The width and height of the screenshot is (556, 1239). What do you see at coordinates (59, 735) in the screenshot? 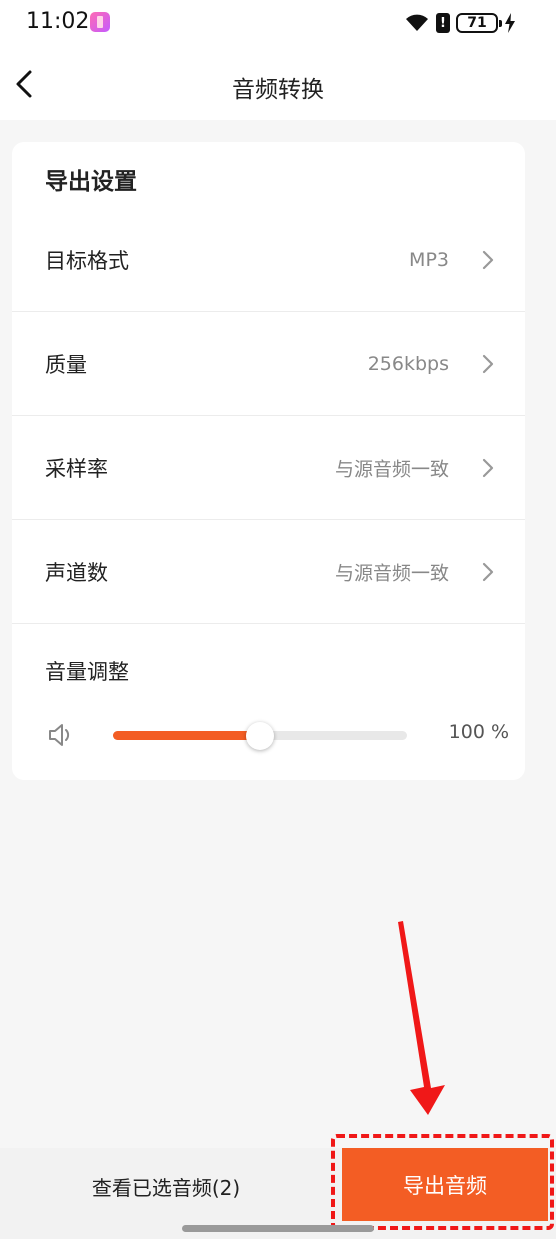
I see `speaker-icon` at bounding box center [59, 735].